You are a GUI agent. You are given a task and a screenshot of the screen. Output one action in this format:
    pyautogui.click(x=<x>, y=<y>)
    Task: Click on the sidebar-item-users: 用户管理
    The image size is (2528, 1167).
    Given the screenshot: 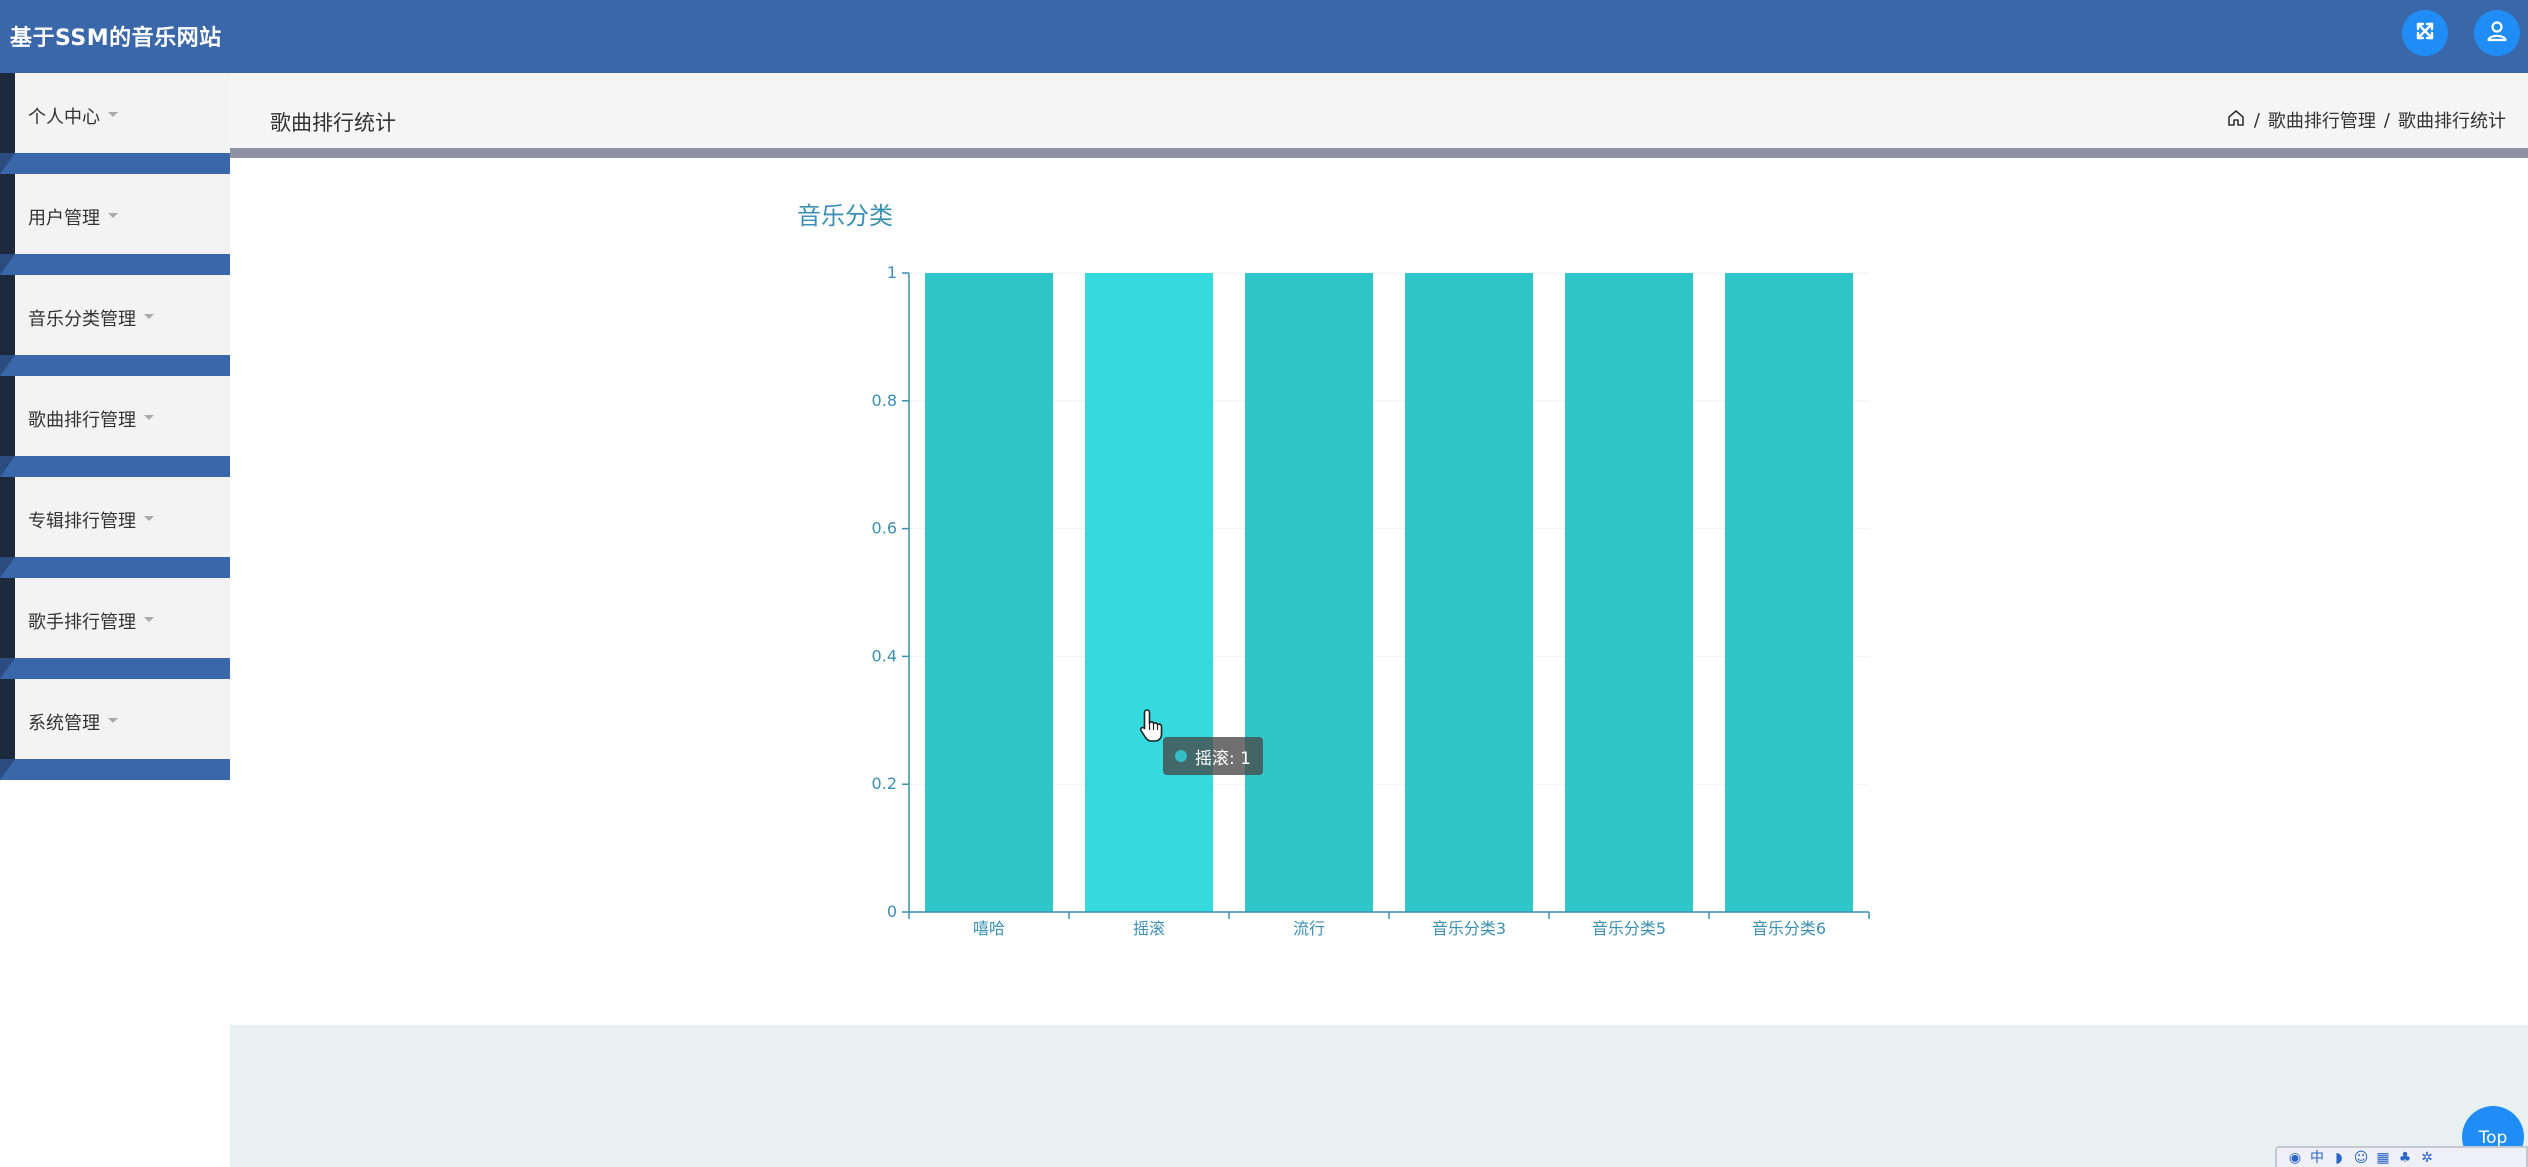 What is the action you would take?
    pyautogui.click(x=115, y=214)
    